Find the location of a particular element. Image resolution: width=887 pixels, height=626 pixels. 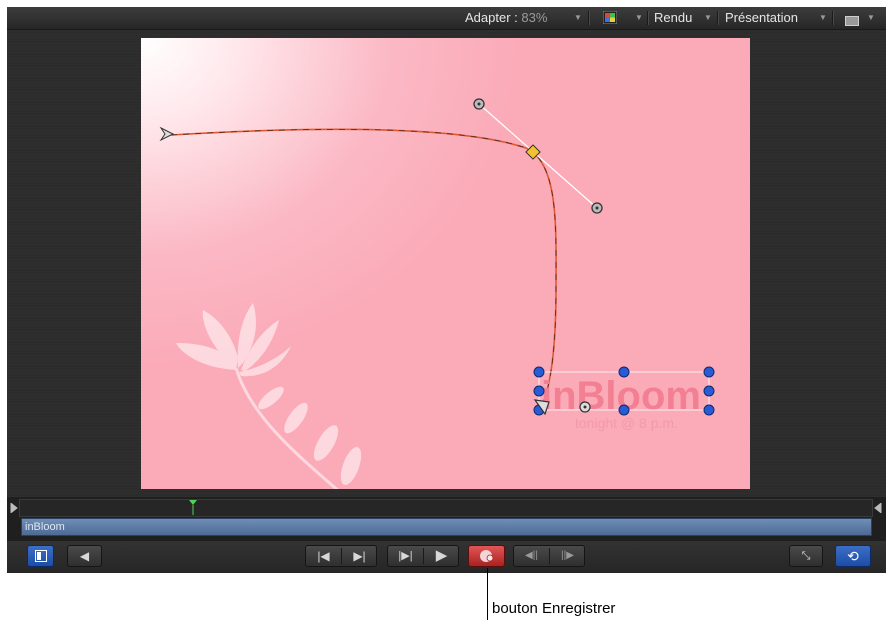

record-button is located at coordinates (486, 556).